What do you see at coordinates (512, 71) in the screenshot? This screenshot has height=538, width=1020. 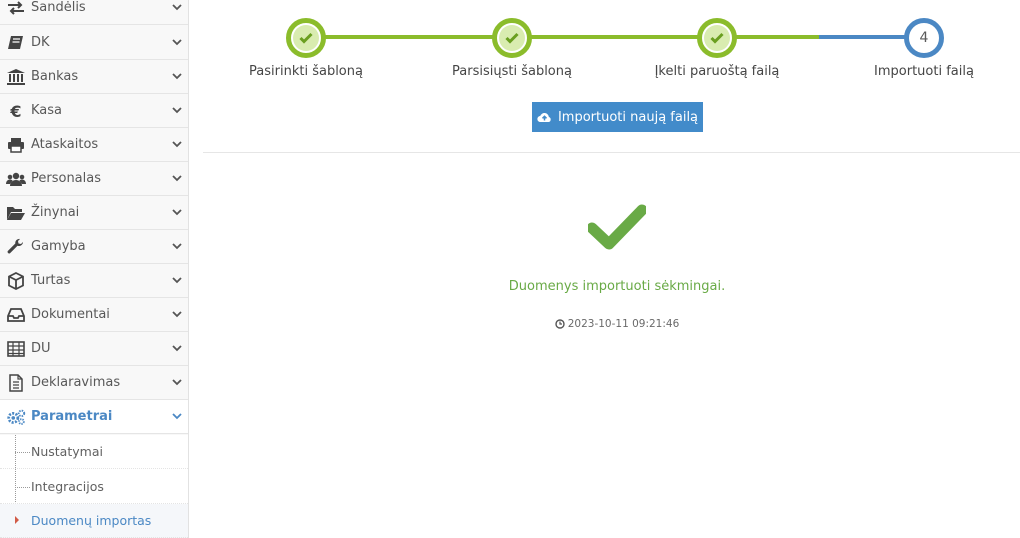 I see `step-2-label: Parsisiųsti šabloną` at bounding box center [512, 71].